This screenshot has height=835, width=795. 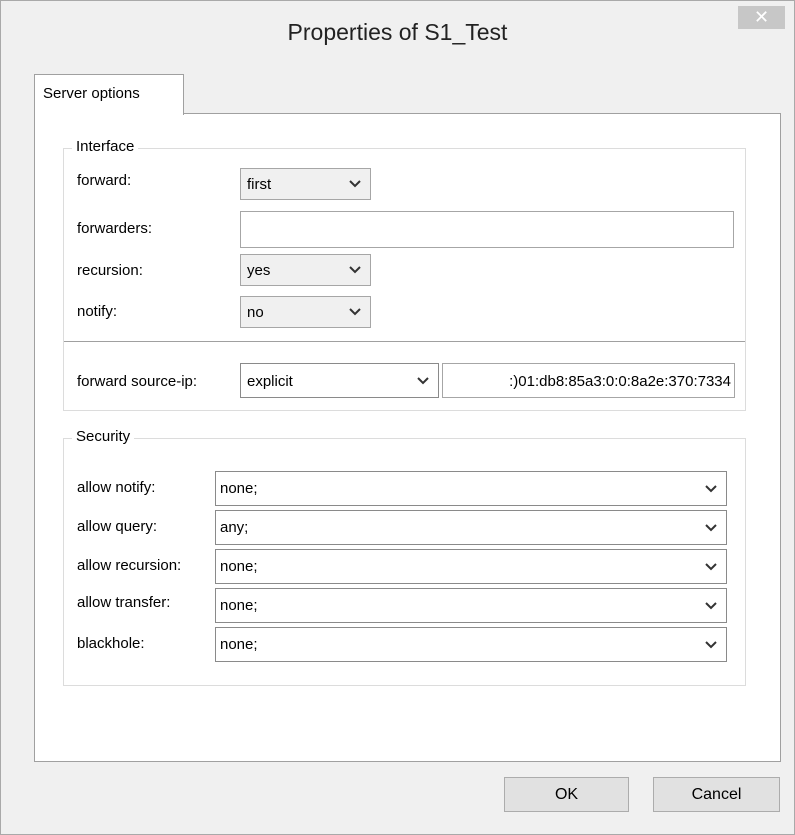 I want to click on allow-notify-value: none;, so click(x=239, y=488).